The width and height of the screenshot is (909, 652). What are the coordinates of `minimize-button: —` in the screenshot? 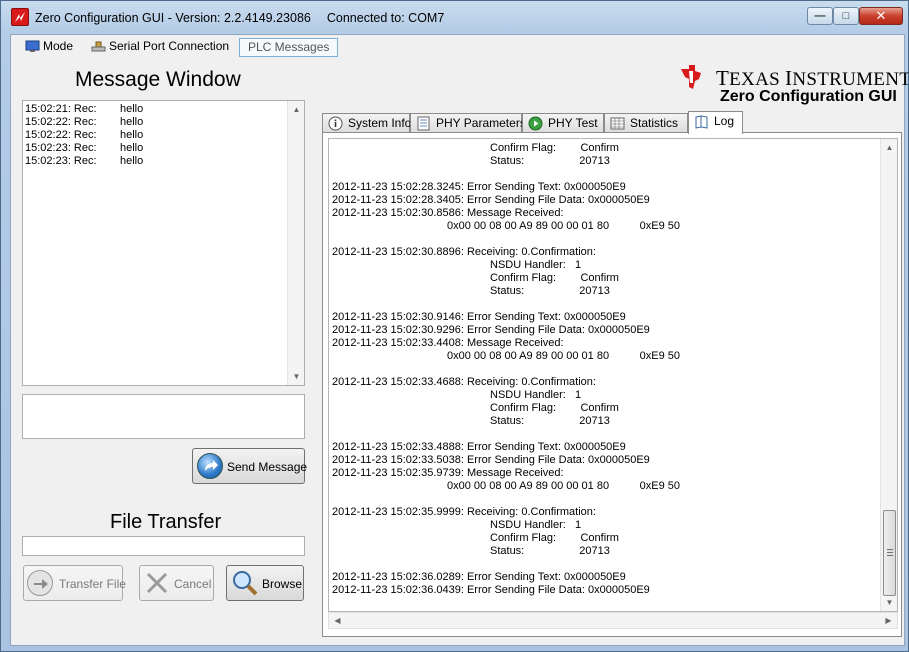 It's located at (820, 16).